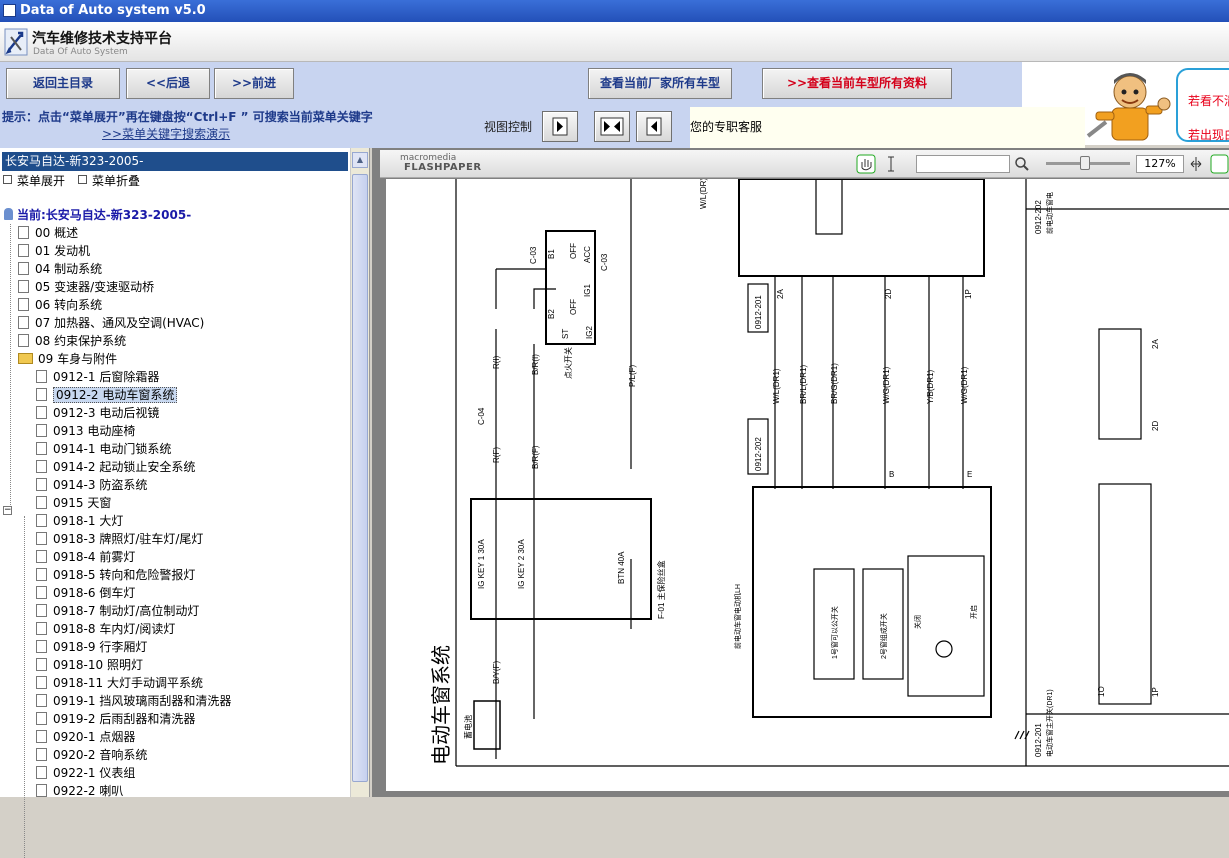 This screenshot has height=858, width=1229. I want to click on conn-c03a-label: C-03, so click(533, 255).